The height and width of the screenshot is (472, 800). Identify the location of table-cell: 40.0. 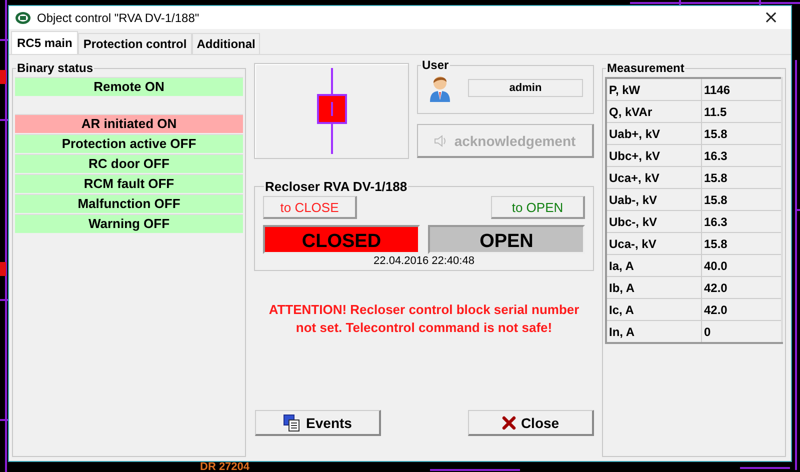
(742, 265).